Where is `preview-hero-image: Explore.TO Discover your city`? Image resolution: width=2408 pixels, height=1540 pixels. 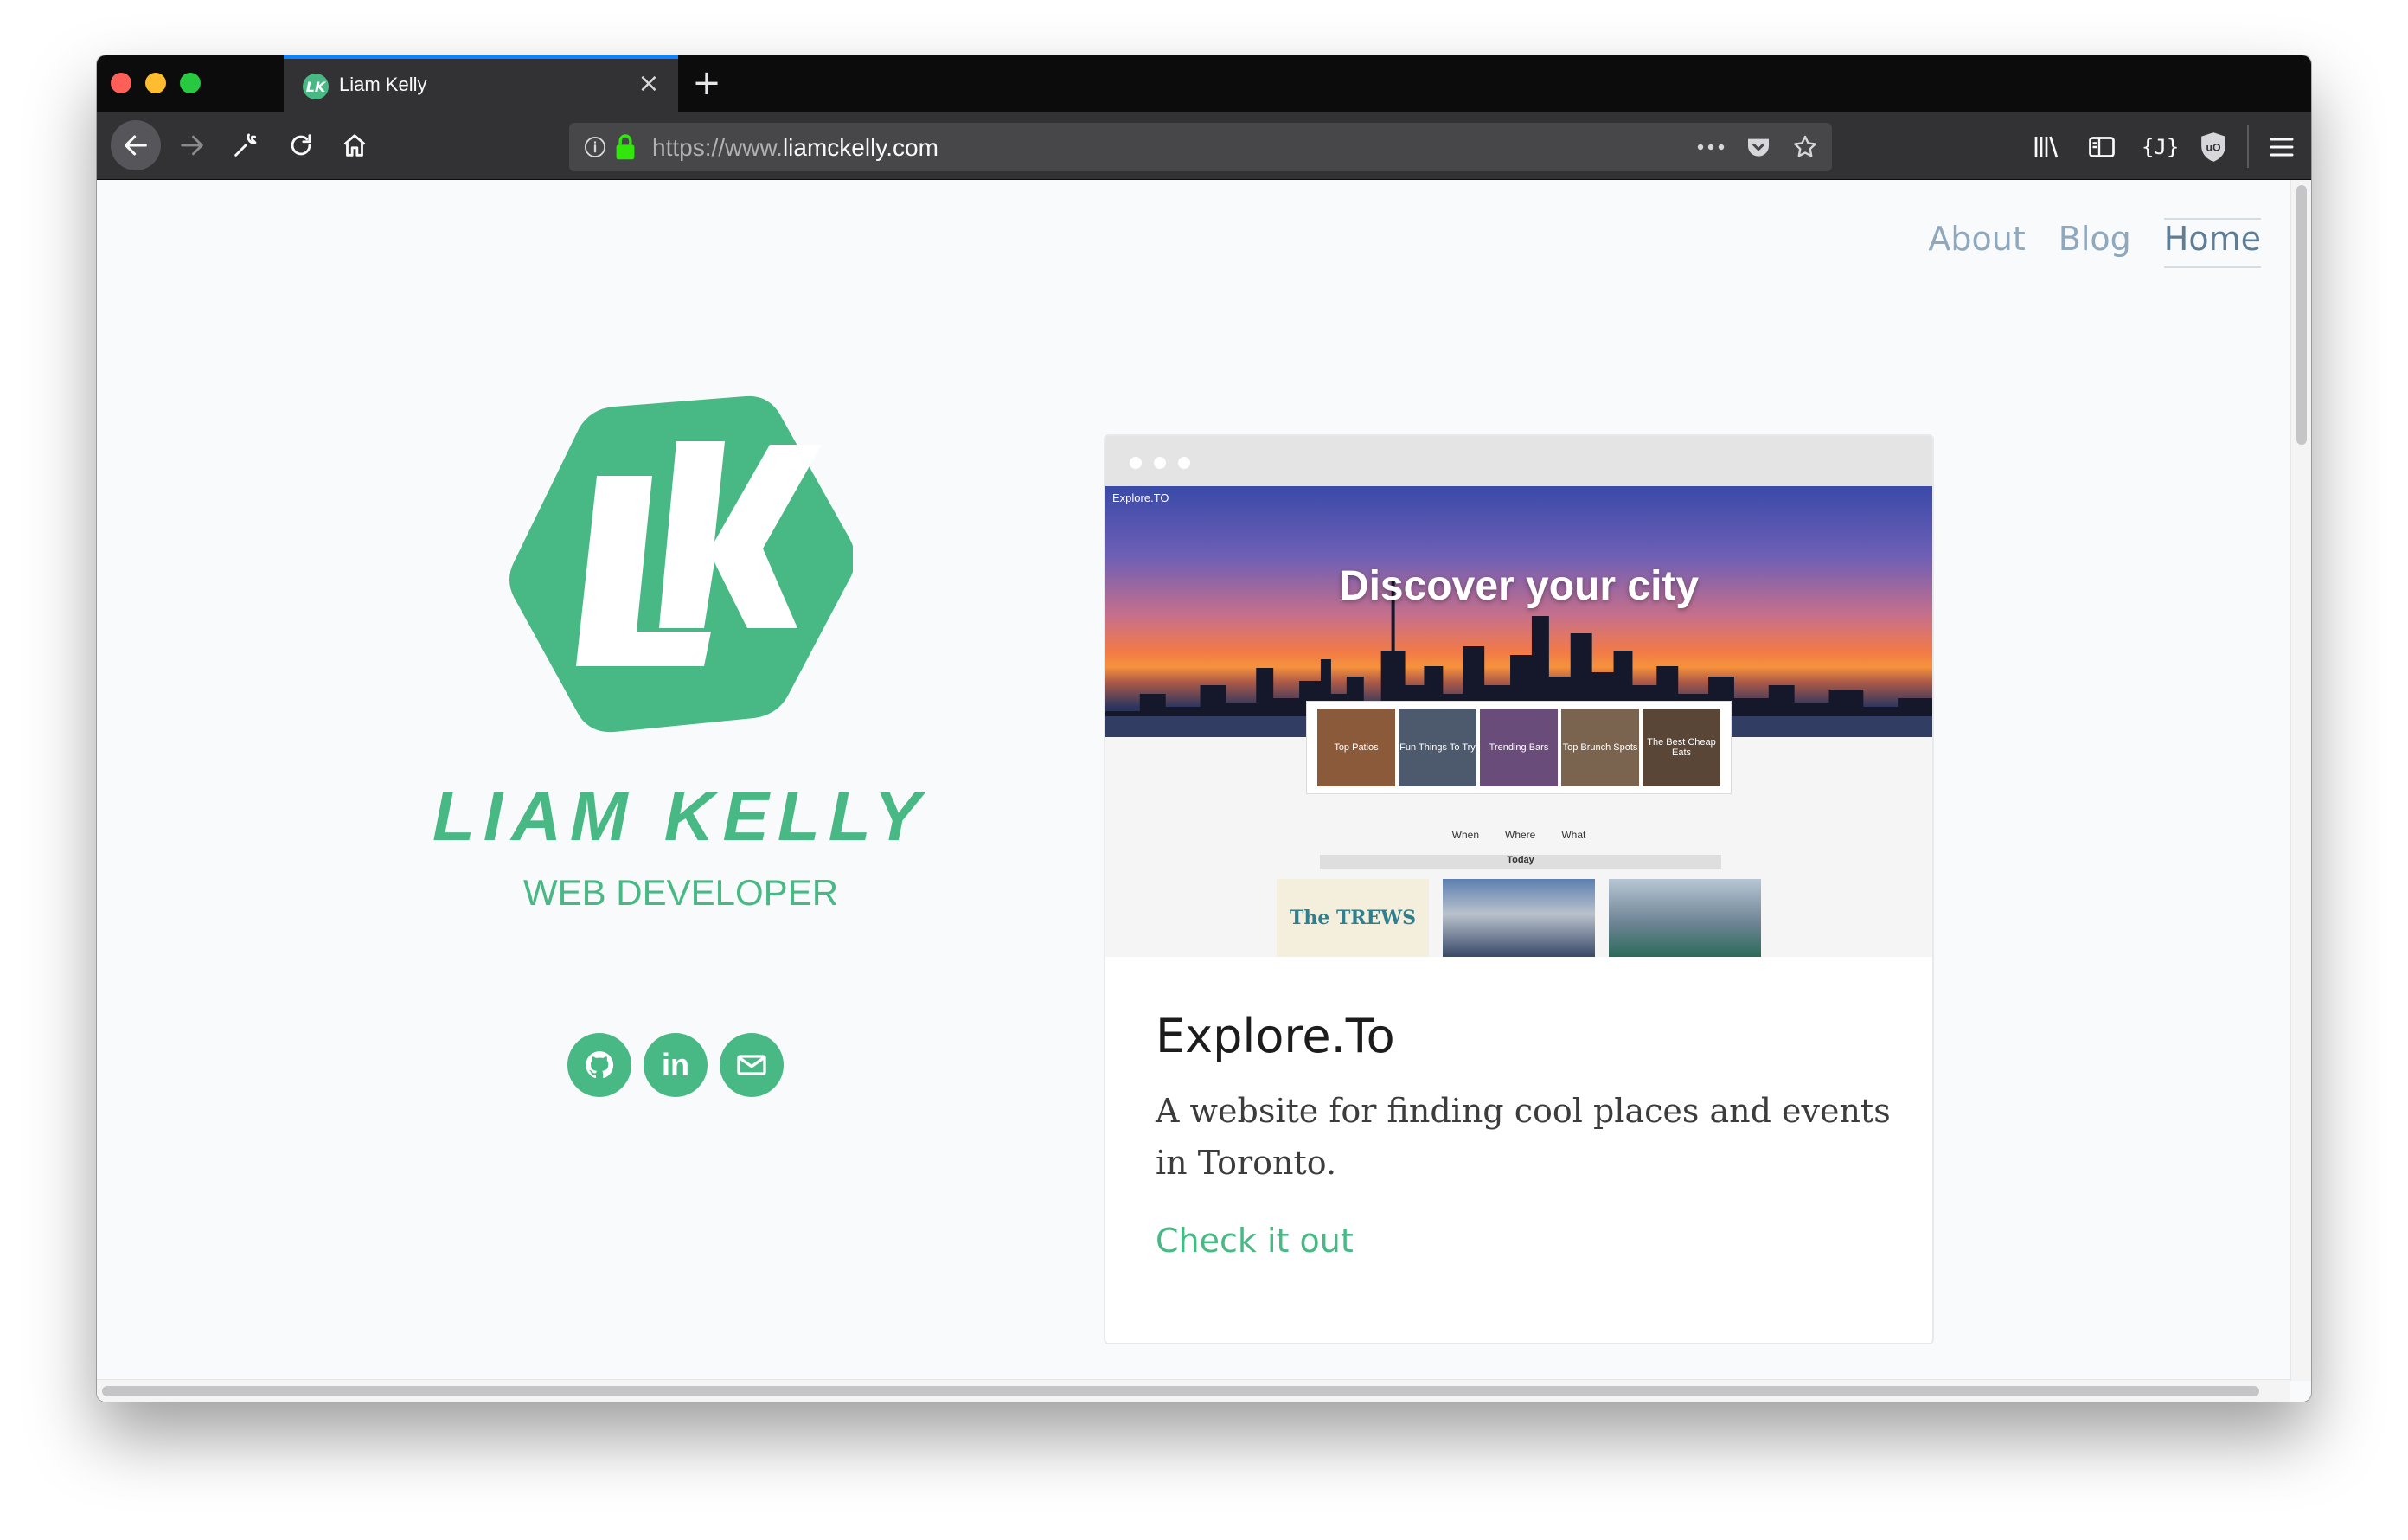
preview-hero-image: Explore.TO Discover your city is located at coordinates (1518, 611).